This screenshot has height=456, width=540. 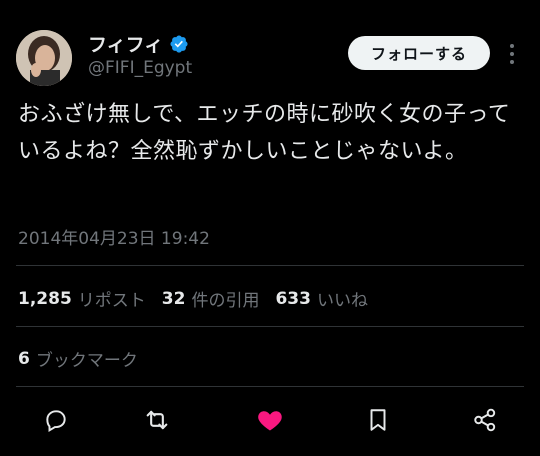 What do you see at coordinates (45, 299) in the screenshot?
I see `retweets-count: 1,285` at bounding box center [45, 299].